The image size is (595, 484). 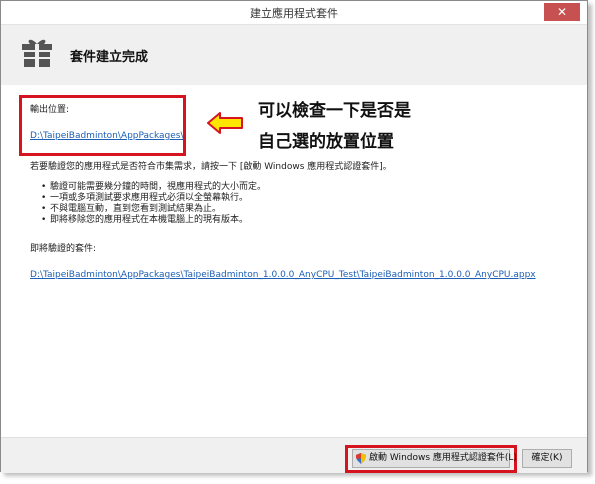 I want to click on launch-button-label: 啟動 Windows 應用程式認證套件(L), so click(x=443, y=458).